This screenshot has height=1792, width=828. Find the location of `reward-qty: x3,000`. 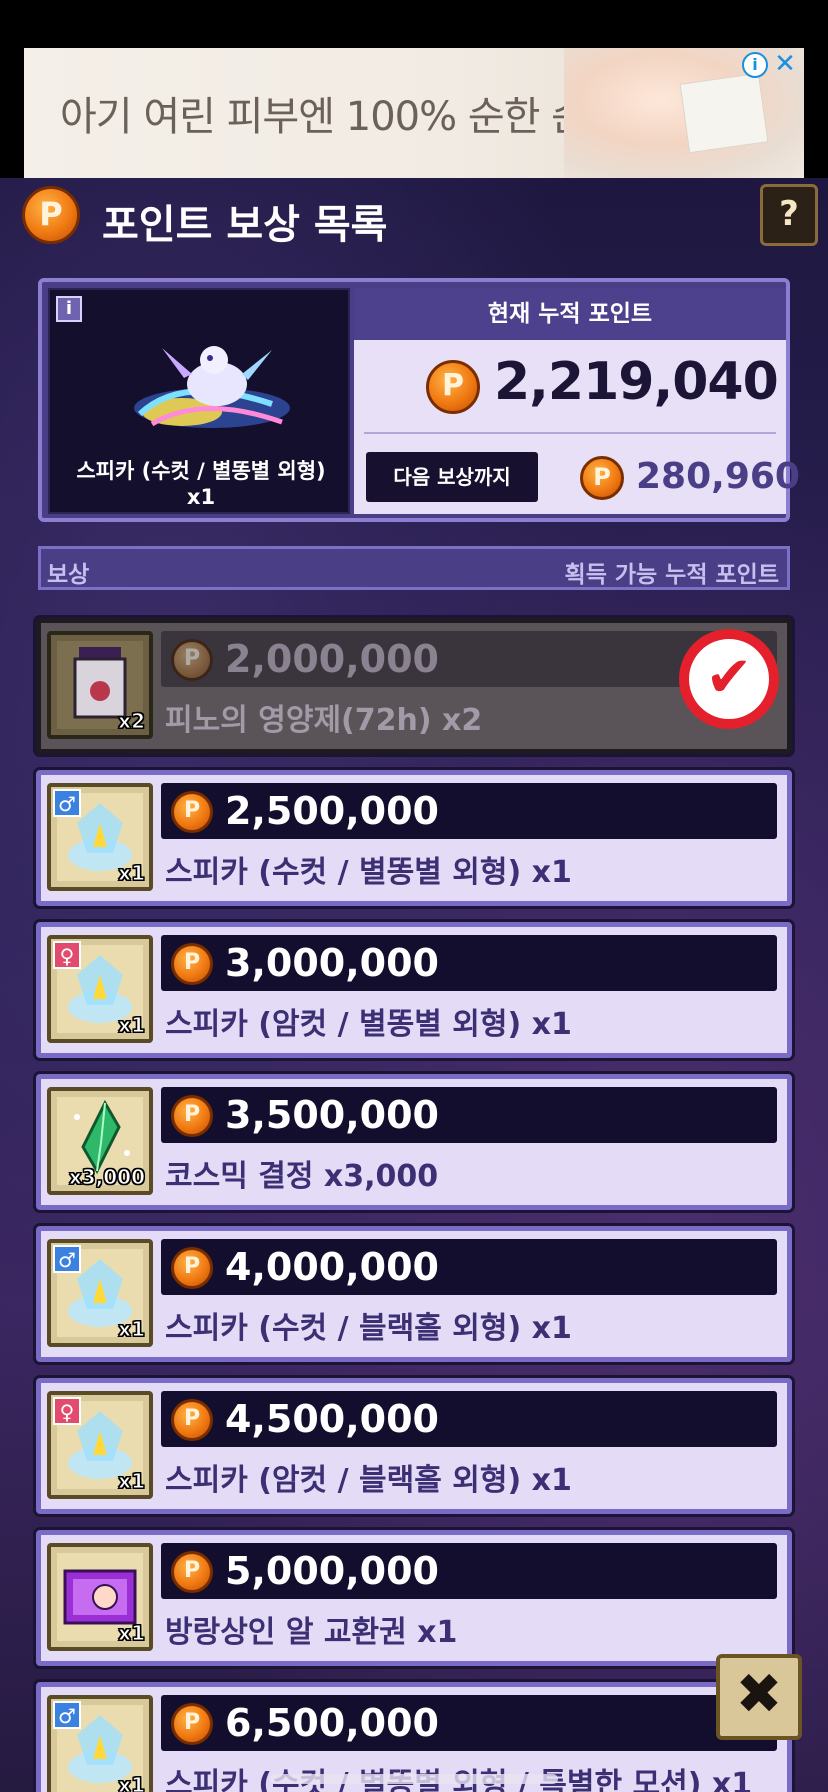

reward-qty: x3,000 is located at coordinates (106, 1177).